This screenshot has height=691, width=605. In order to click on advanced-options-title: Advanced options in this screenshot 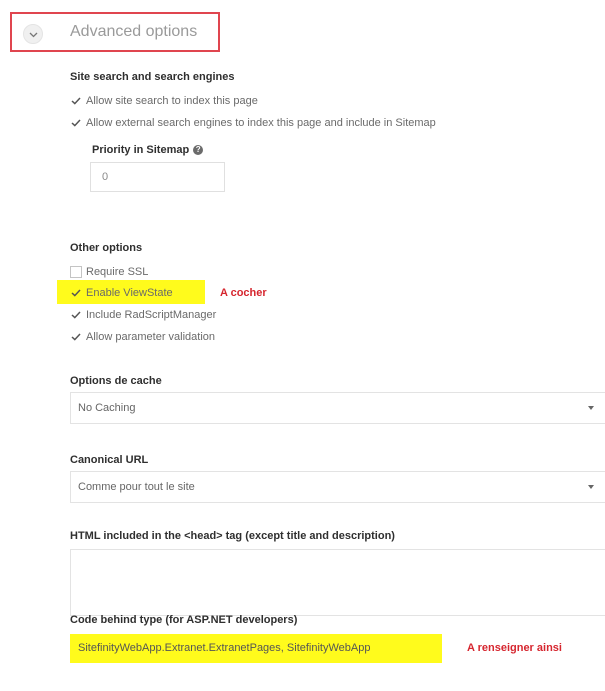, I will do `click(134, 31)`.